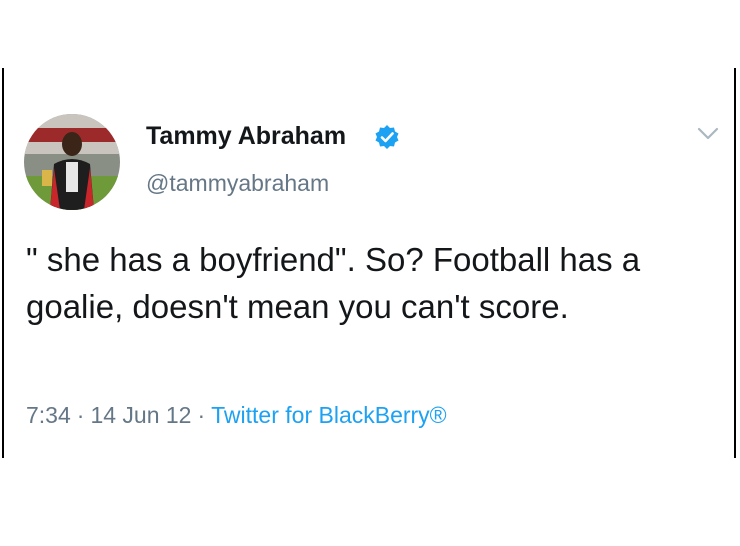 Image resolution: width=740 pixels, height=546 pixels. What do you see at coordinates (48, 415) in the screenshot?
I see `tweet-time: 7:34` at bounding box center [48, 415].